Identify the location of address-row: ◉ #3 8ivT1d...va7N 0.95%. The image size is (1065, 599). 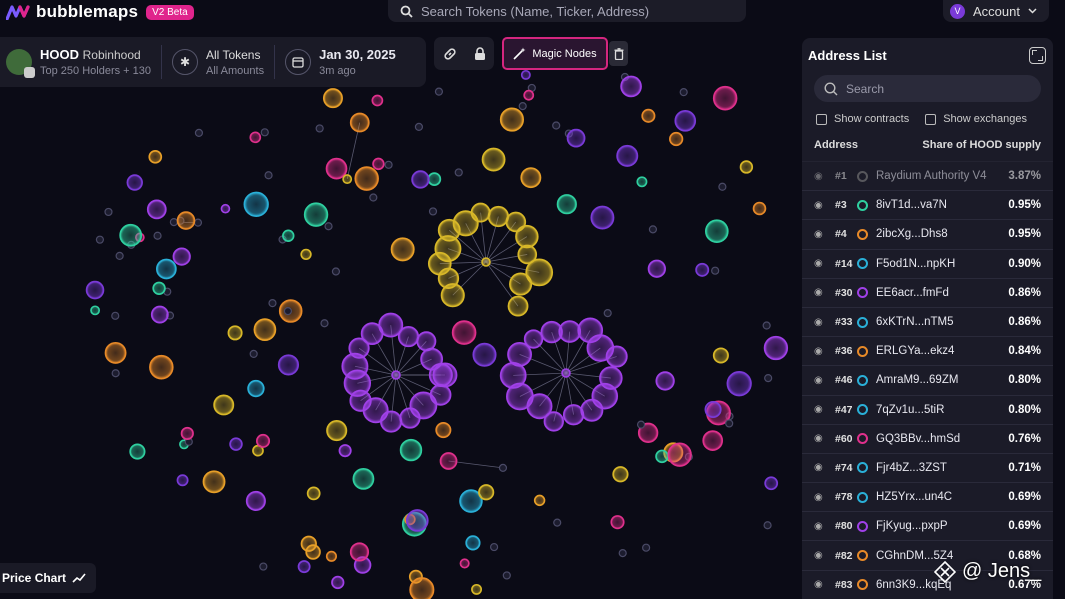
(927, 204).